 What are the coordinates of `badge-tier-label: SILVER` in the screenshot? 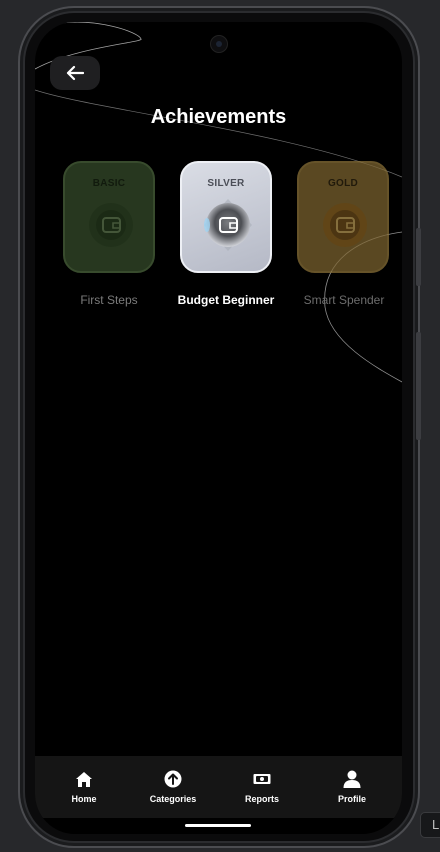 It's located at (226, 183).